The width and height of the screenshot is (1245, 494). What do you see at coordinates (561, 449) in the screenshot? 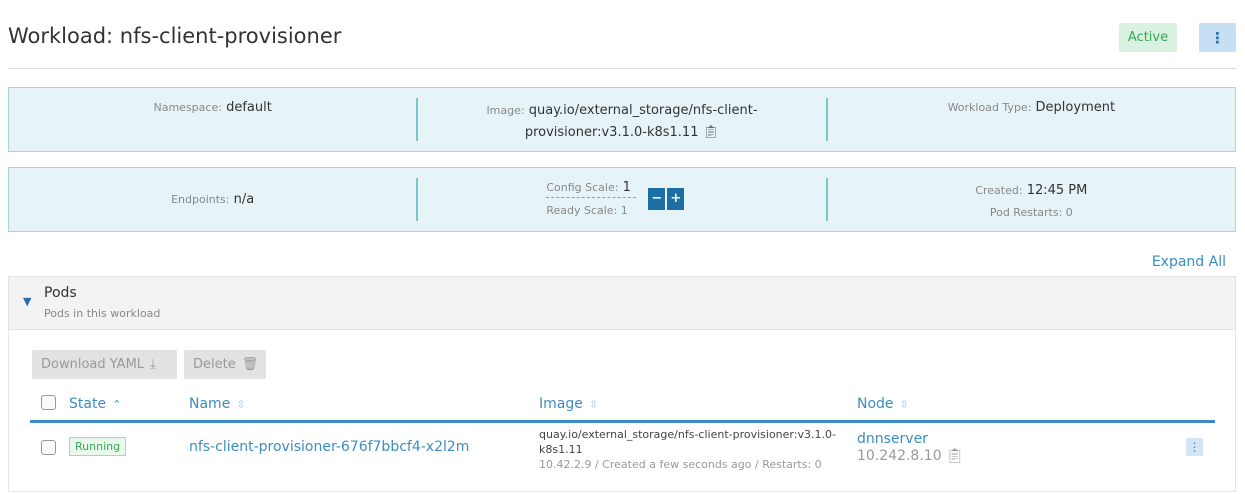
I see `pod-image-2: k8s1.11` at bounding box center [561, 449].